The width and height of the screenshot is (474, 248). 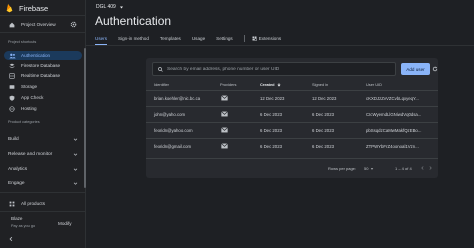 I want to click on collapse-sidebar-icon, so click(x=11, y=239).